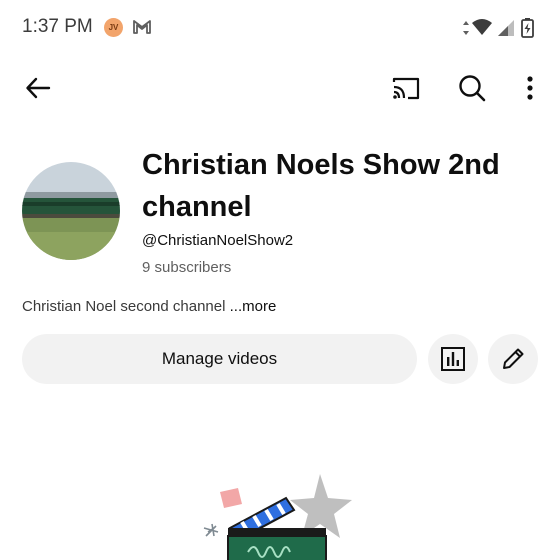 The width and height of the screenshot is (560, 560). Describe the element at coordinates (280, 515) in the screenshot. I see `empty-state-illustration` at that location.